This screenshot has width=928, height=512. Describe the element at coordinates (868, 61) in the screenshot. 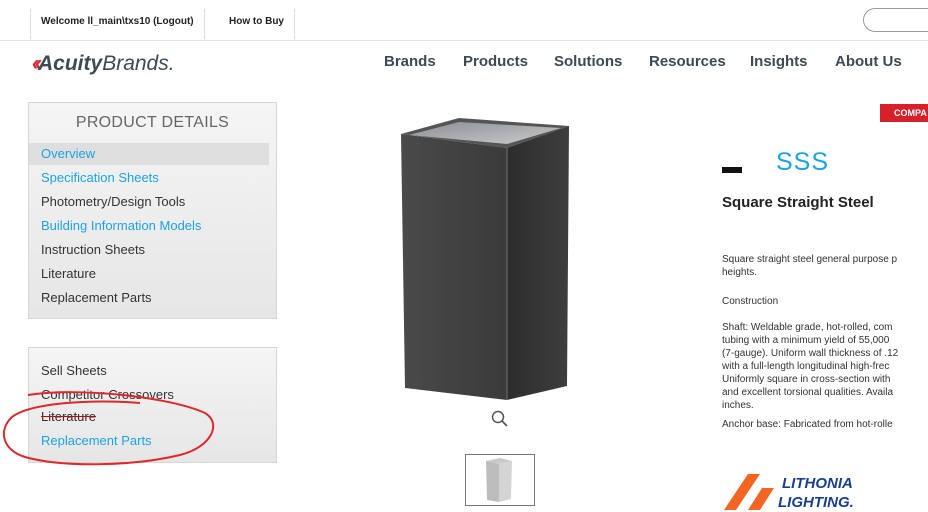

I see `nav-about-us: About Us` at that location.